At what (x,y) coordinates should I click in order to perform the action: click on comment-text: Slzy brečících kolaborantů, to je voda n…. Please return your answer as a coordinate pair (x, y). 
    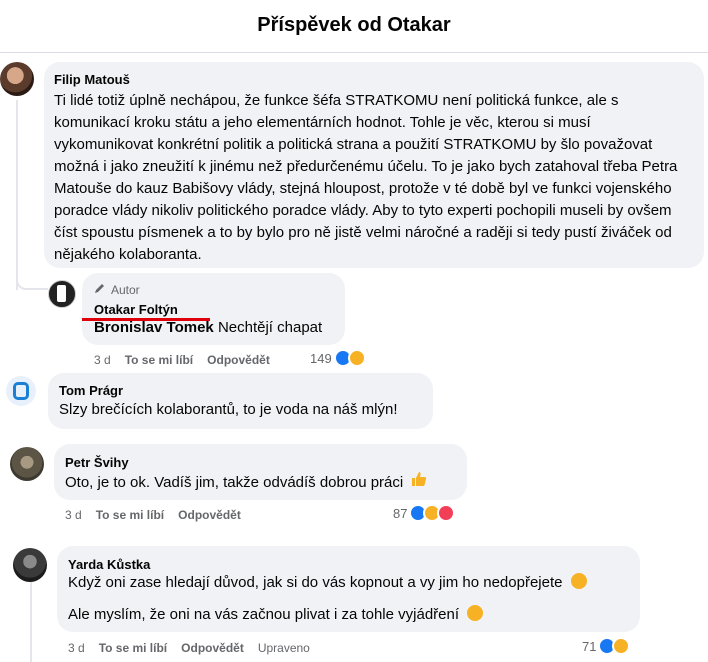
    Looking at the image, I should click on (228, 409).